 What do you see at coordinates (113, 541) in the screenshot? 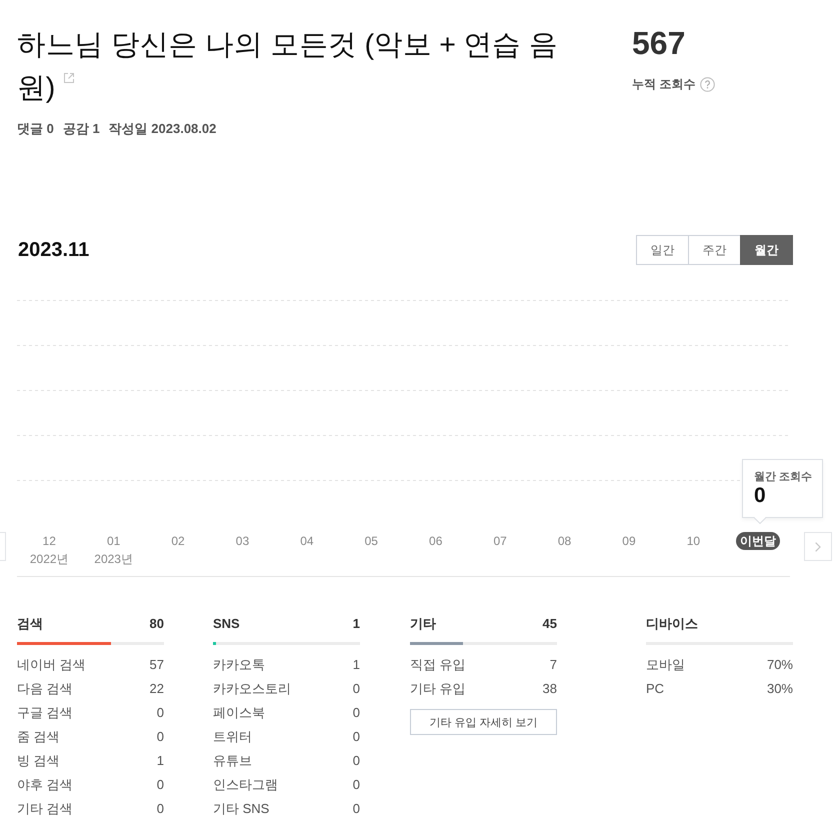
I see `month-label: 01` at bounding box center [113, 541].